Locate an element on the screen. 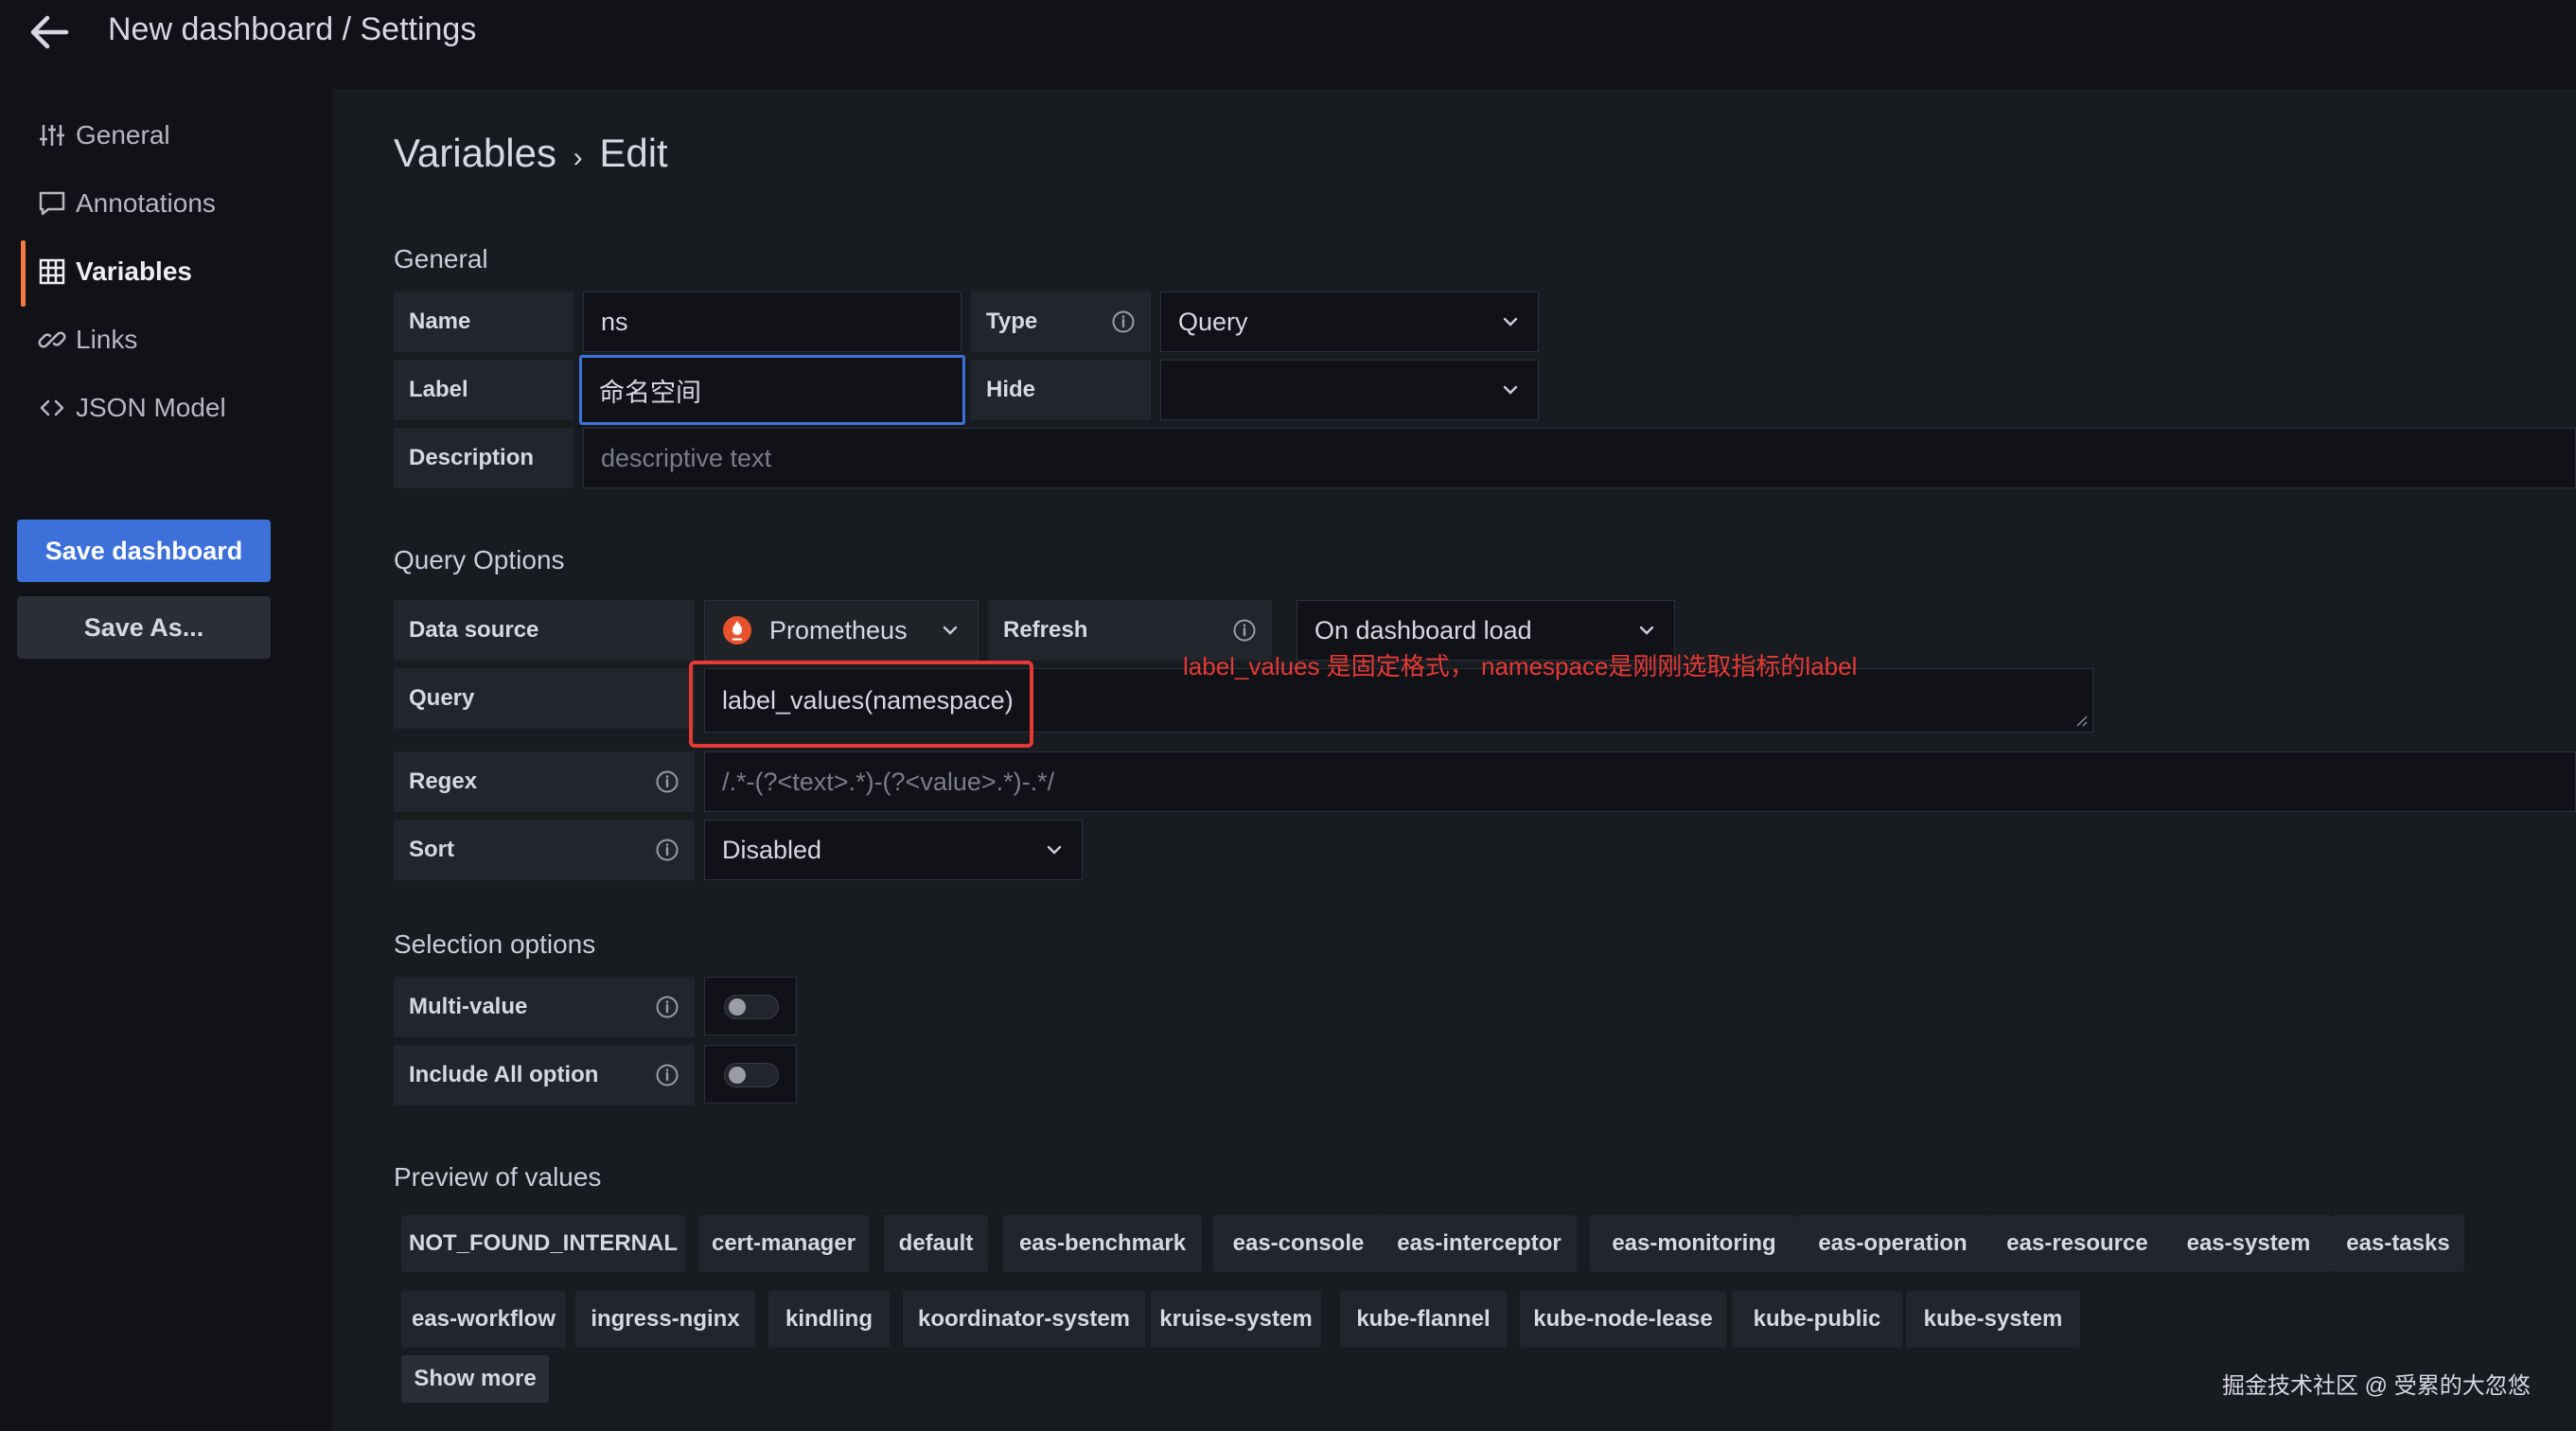 This screenshot has width=2576, height=1431. sidebar-item-label: Annotations is located at coordinates (146, 203).